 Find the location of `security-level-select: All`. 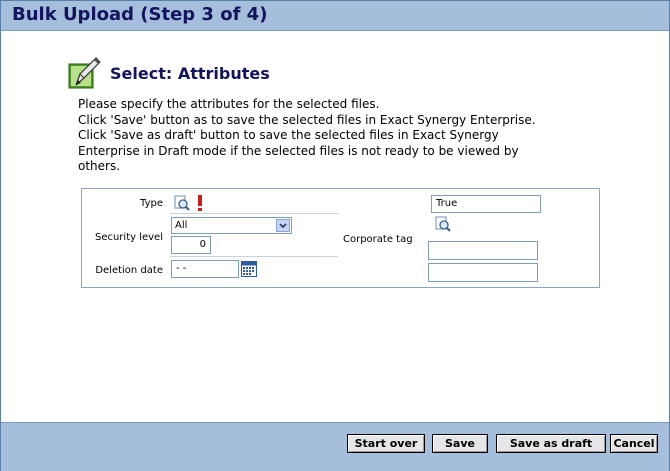

security-level-select: All is located at coordinates (231, 225).